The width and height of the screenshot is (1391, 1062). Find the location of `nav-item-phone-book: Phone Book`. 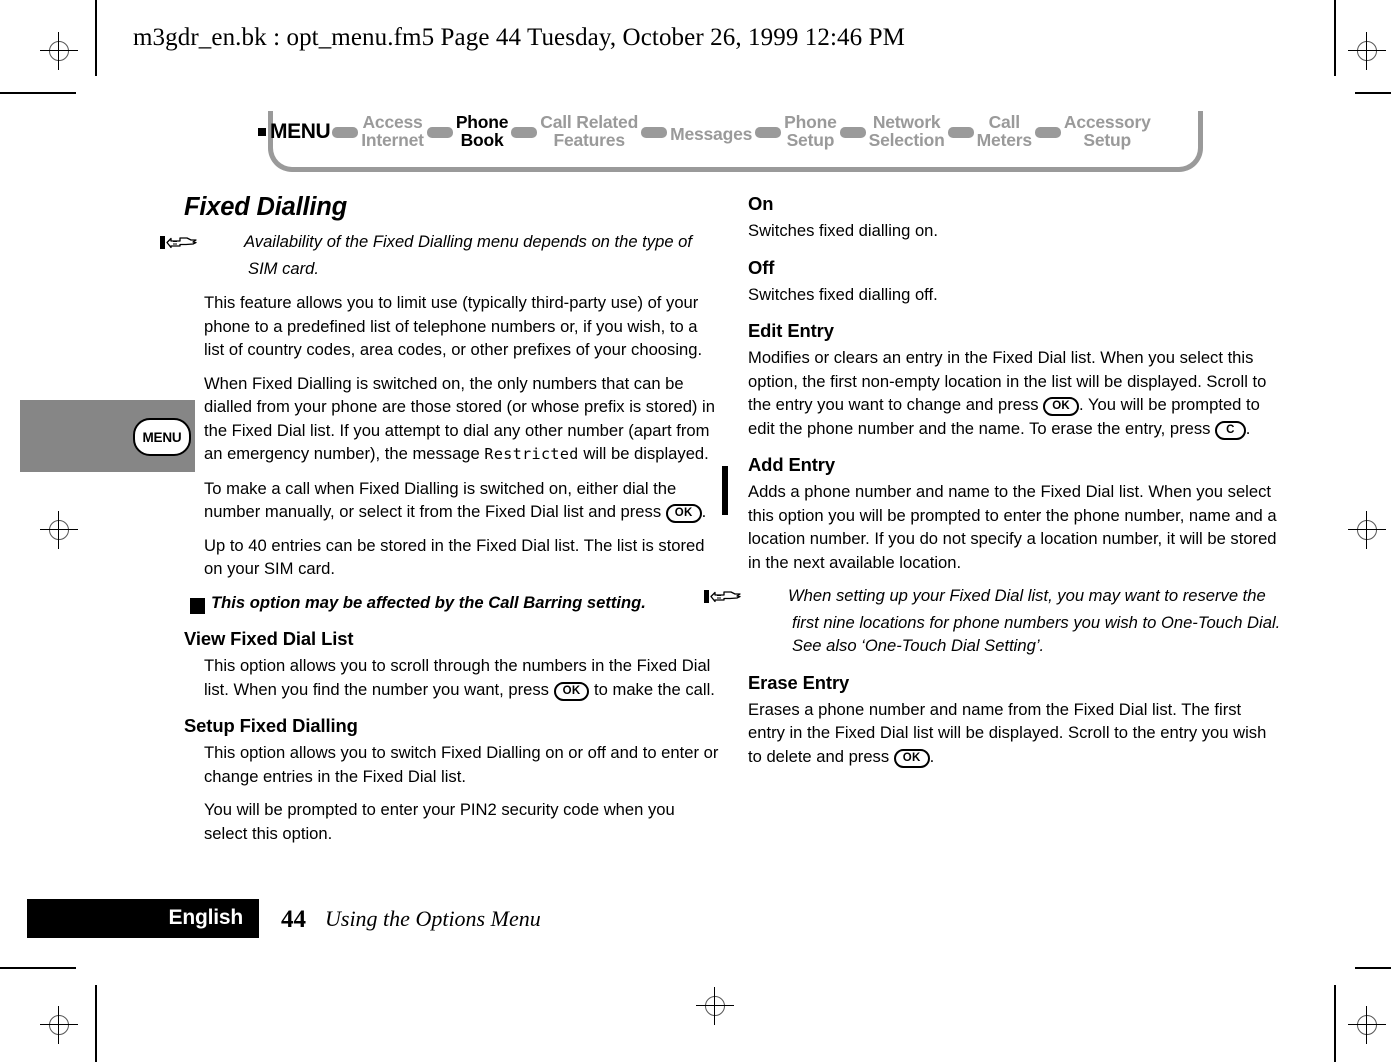

nav-item-phone-book: Phone Book is located at coordinates (482, 131).